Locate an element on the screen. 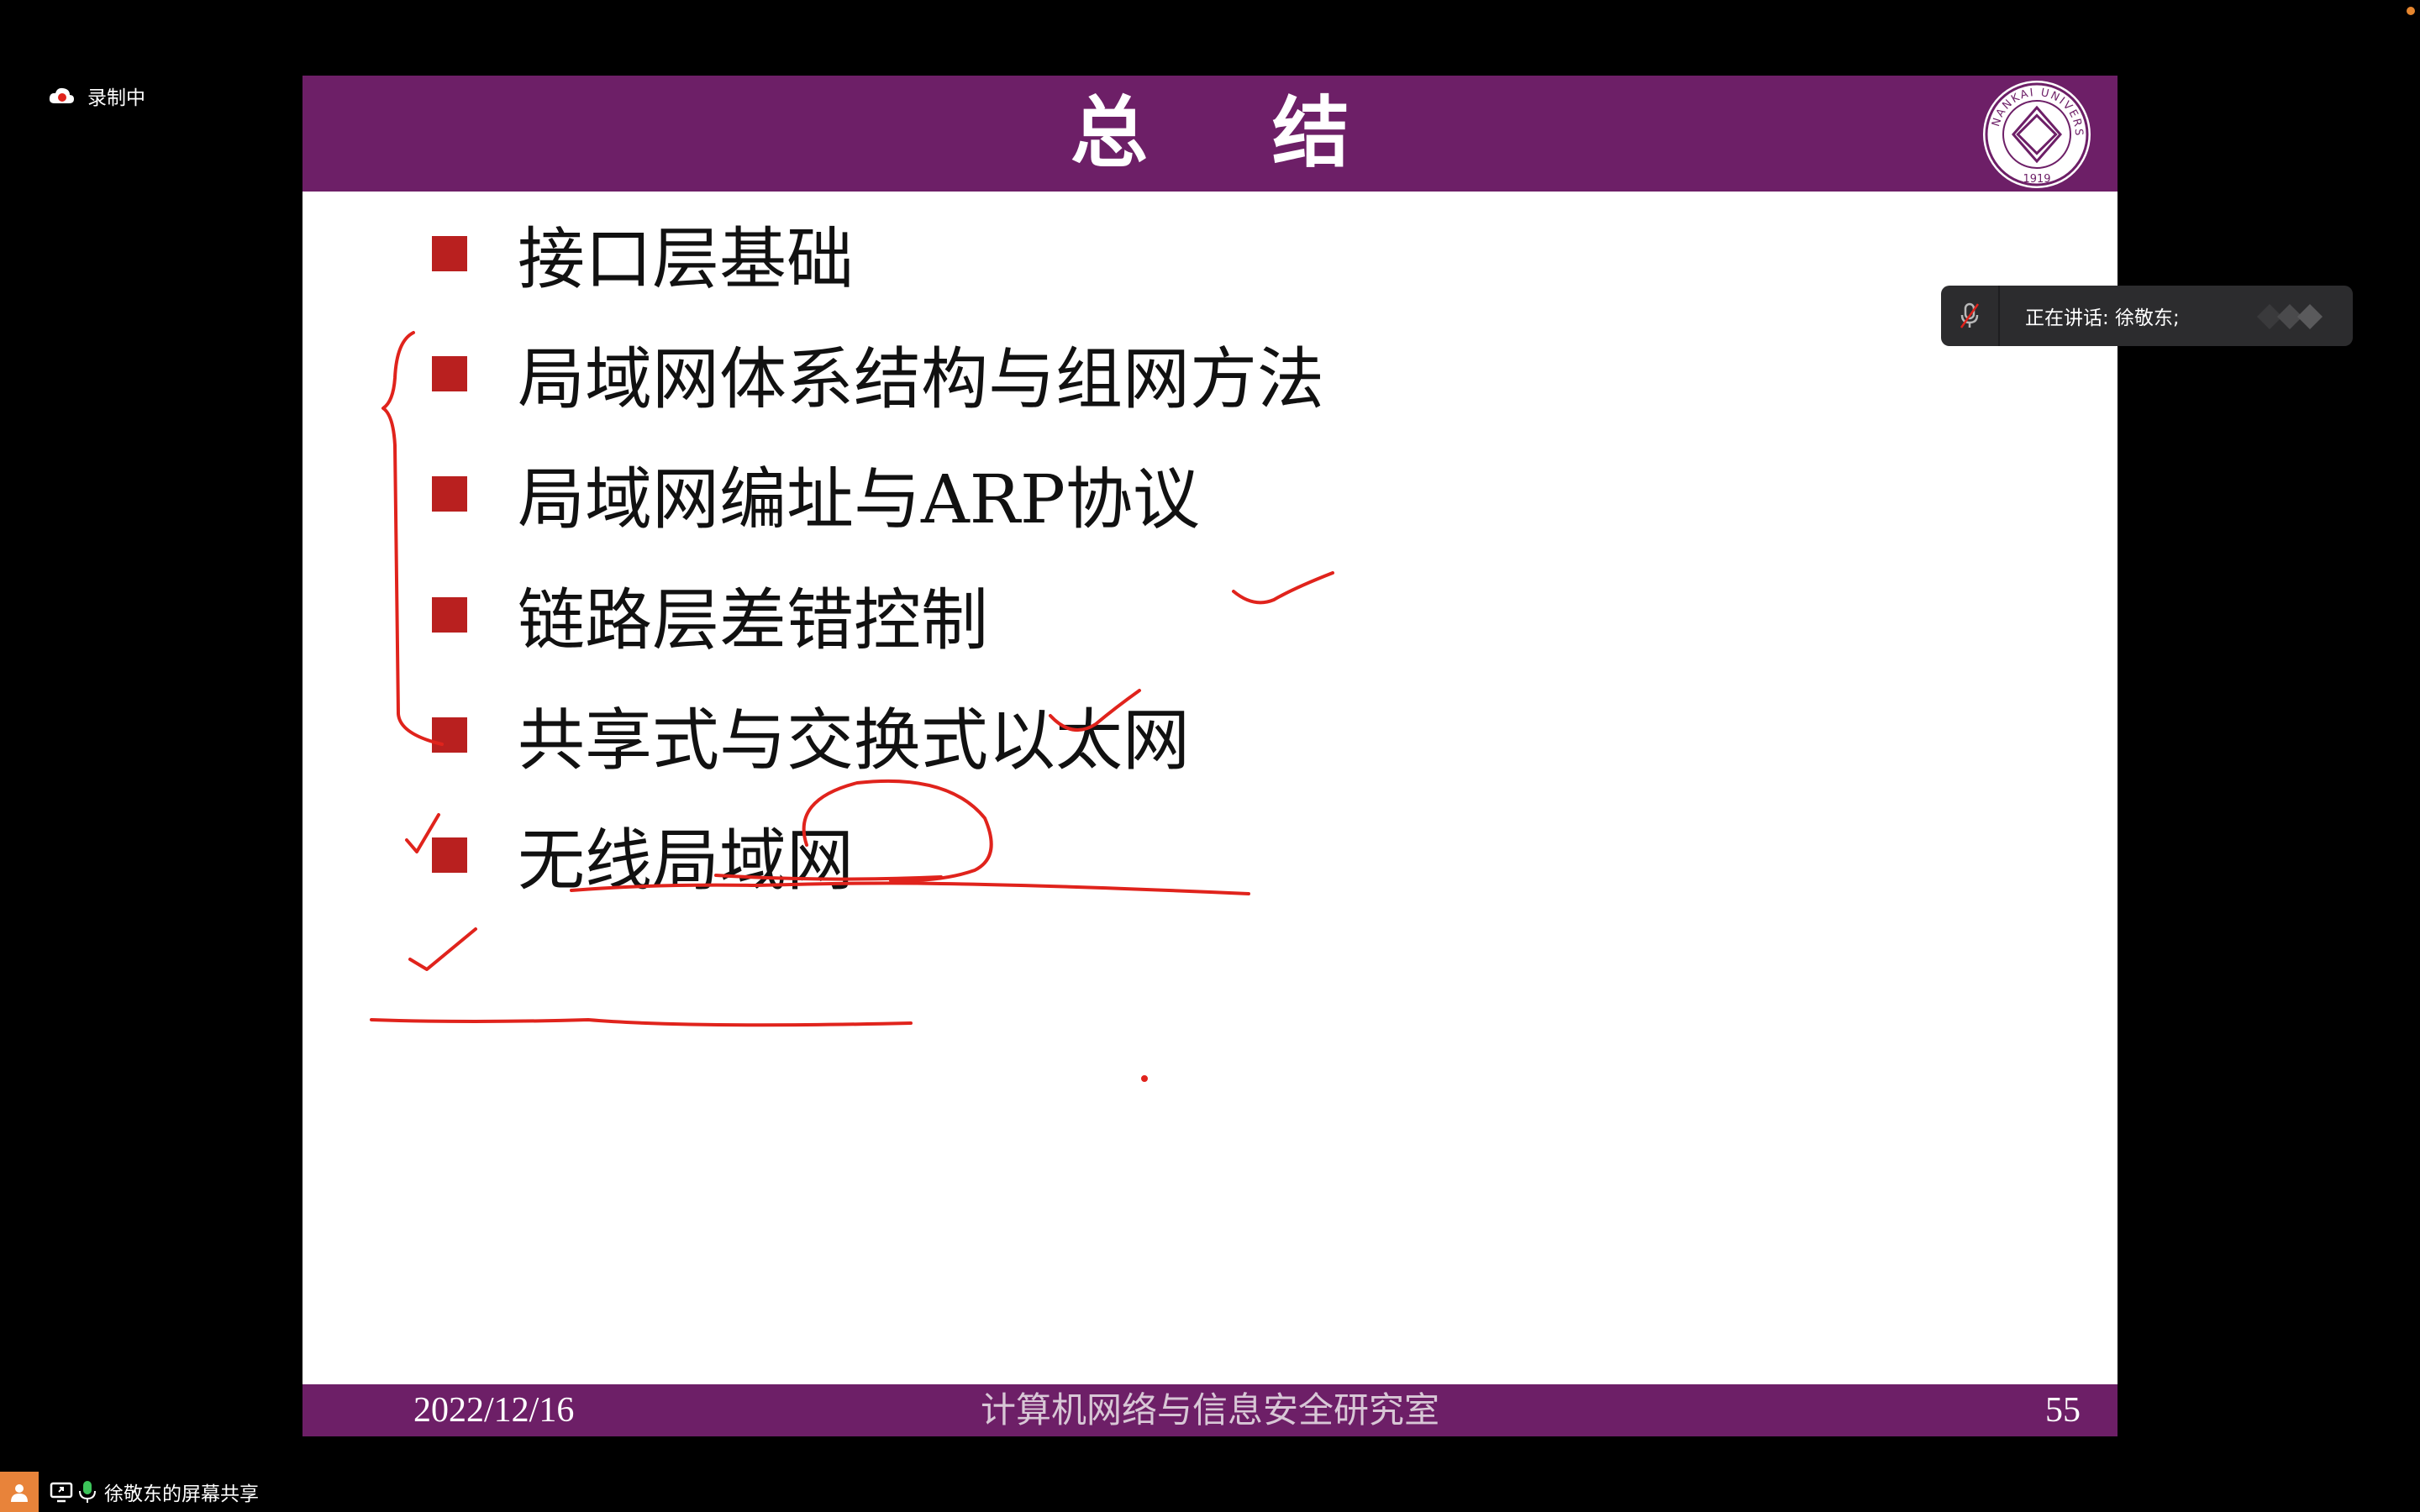 This screenshot has height=1512, width=2420. bullet-item: 接口层基础 is located at coordinates (643, 255).